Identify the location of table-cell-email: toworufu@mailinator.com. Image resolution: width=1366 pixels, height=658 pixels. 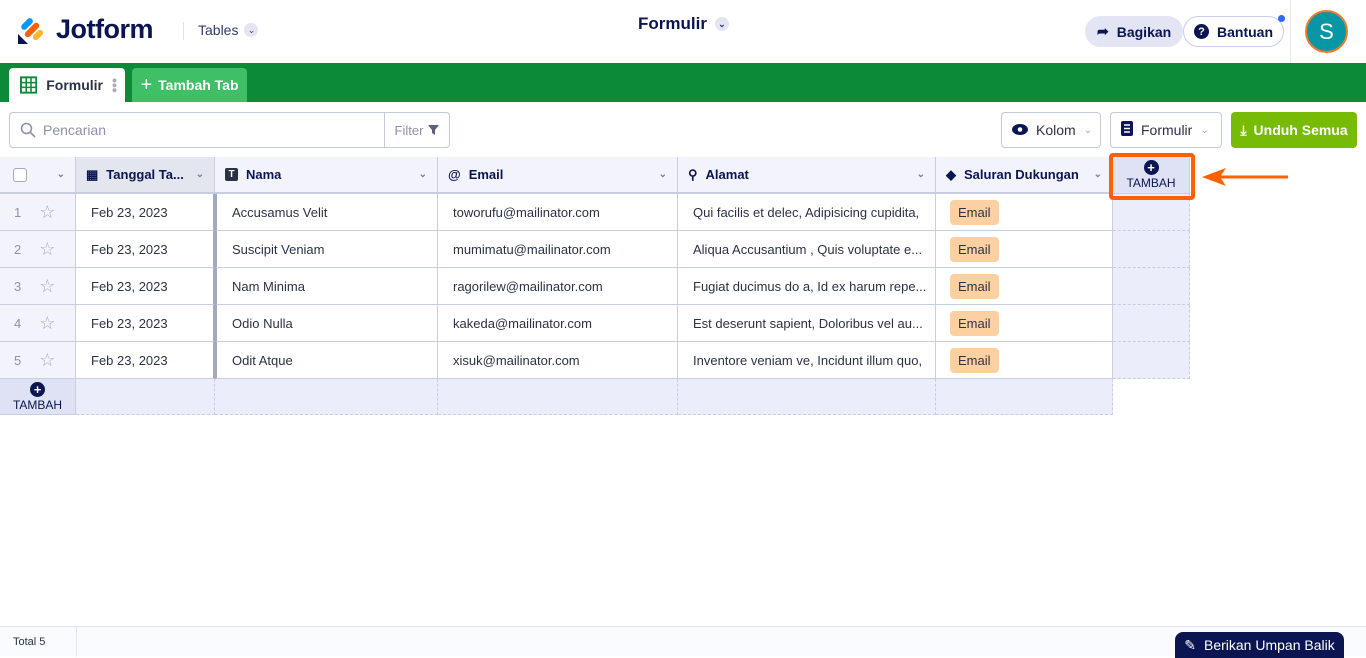
(558, 212).